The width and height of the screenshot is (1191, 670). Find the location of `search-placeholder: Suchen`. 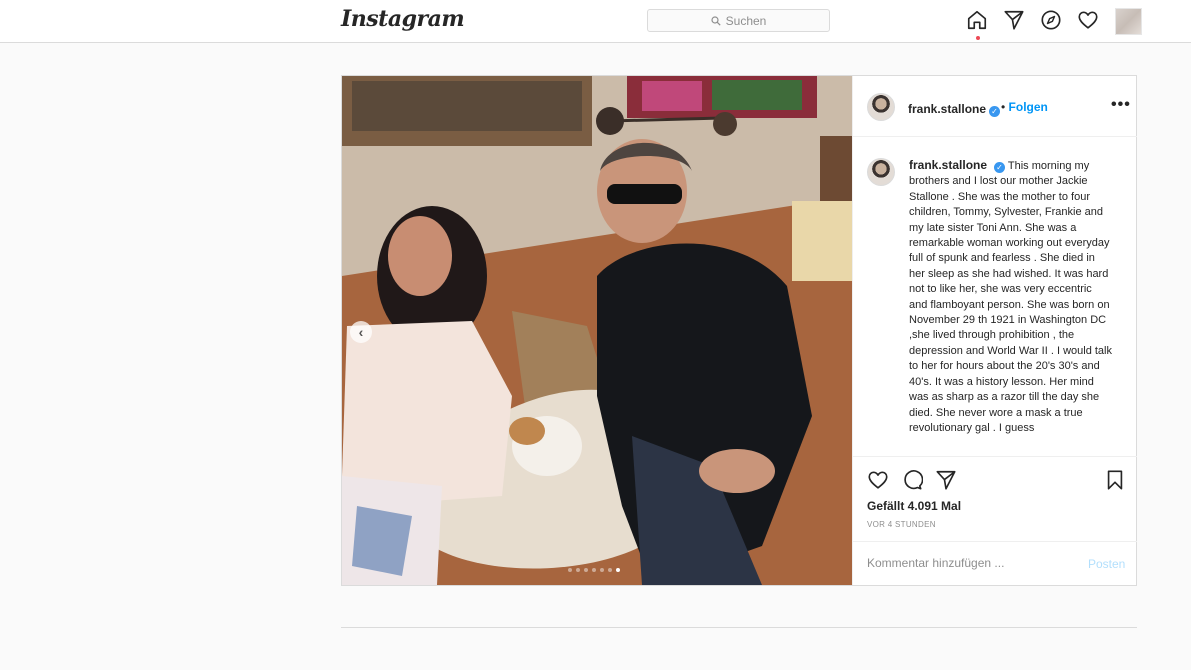

search-placeholder: Suchen is located at coordinates (746, 20).